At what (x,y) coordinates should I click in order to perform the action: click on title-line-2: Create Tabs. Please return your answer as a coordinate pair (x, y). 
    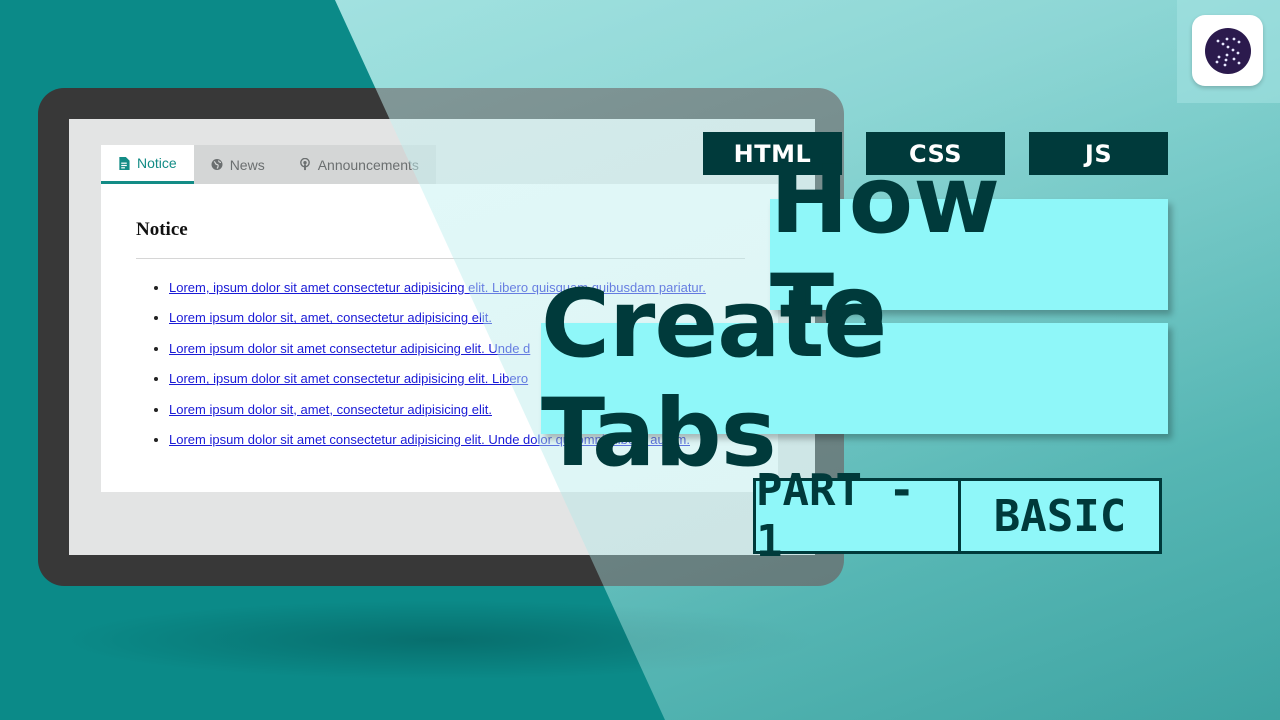
    Looking at the image, I should click on (854, 379).